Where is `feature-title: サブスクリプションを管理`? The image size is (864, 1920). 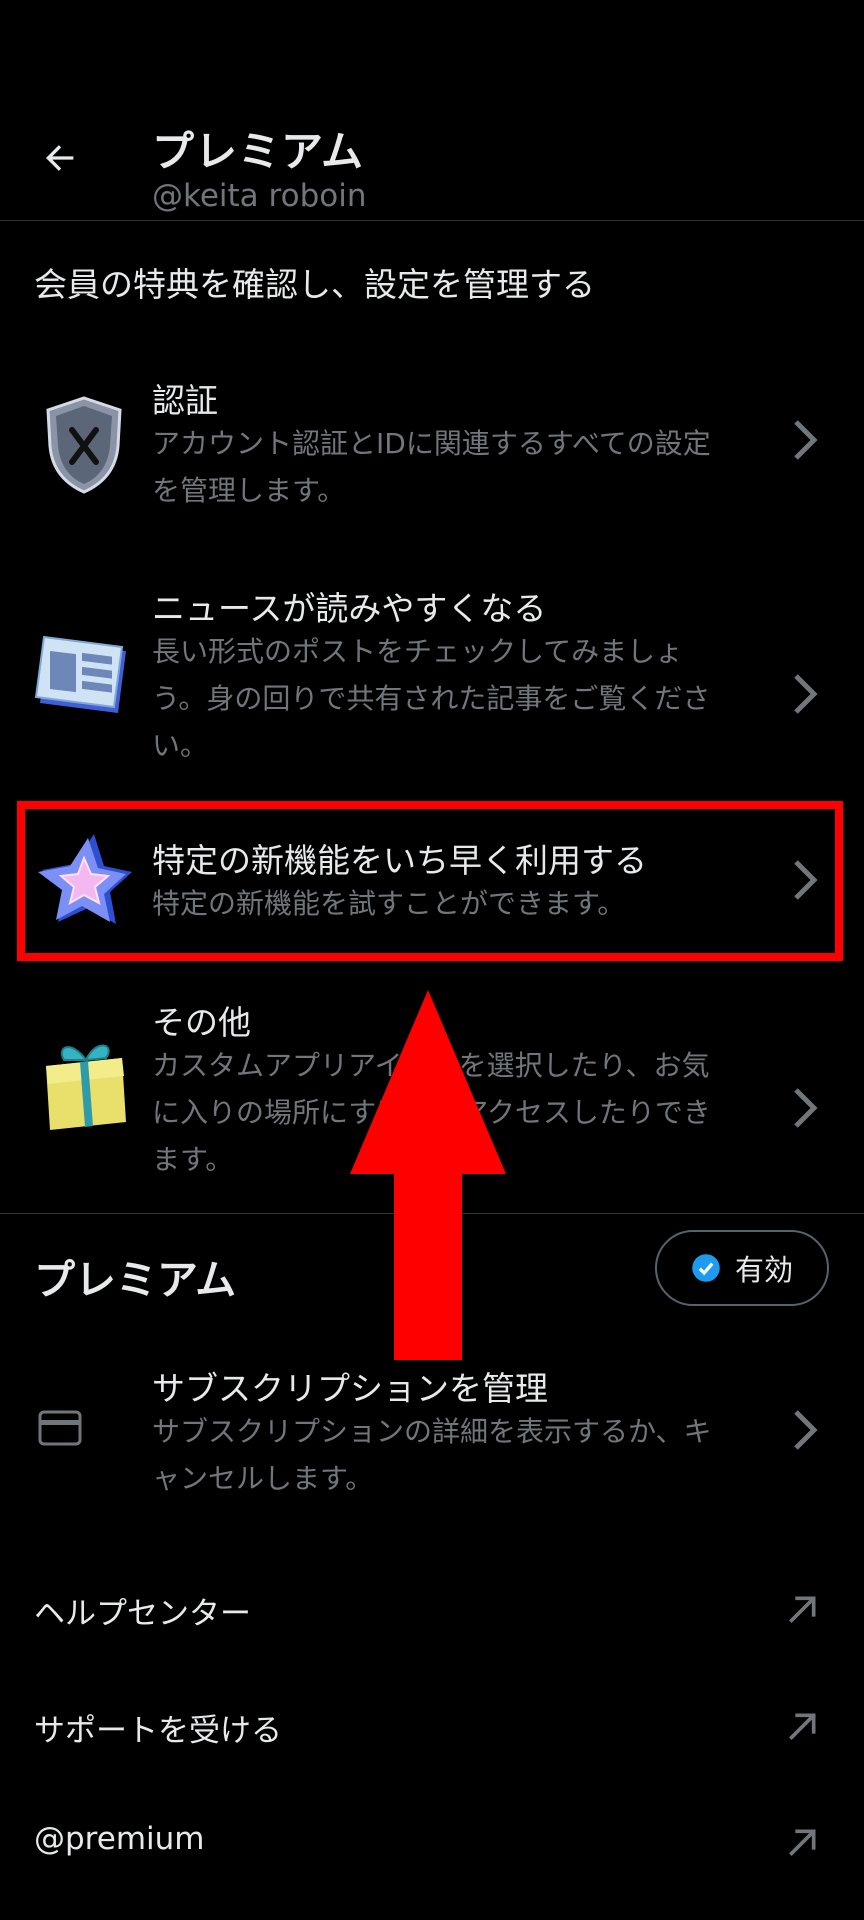 feature-title: サブスクリプションを管理 is located at coordinates (350, 1388).